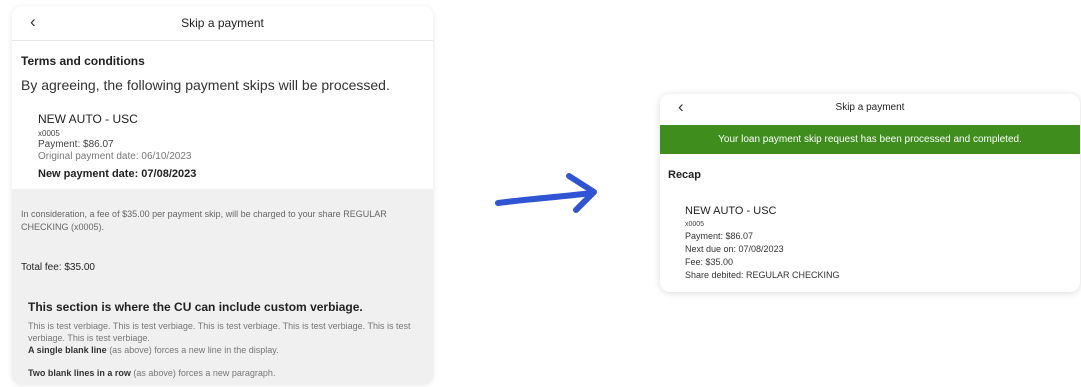 The width and height of the screenshot is (1081, 387). I want to click on bold-phrase: A single blank line, so click(67, 350).